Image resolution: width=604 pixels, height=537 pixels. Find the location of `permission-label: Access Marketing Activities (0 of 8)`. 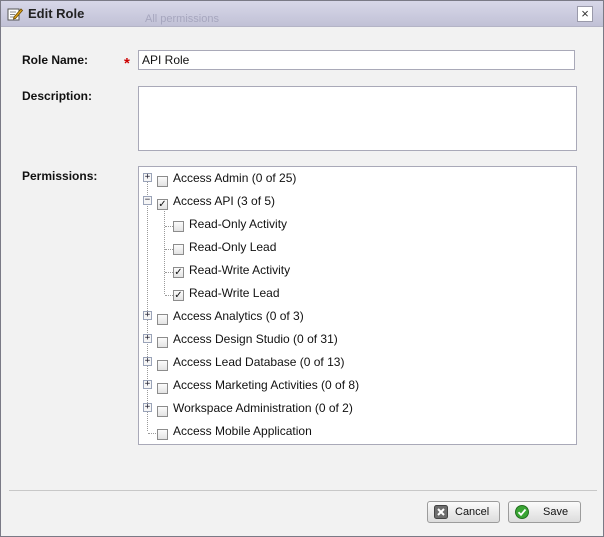

permission-label: Access Marketing Activities (0 of 8) is located at coordinates (266, 385).